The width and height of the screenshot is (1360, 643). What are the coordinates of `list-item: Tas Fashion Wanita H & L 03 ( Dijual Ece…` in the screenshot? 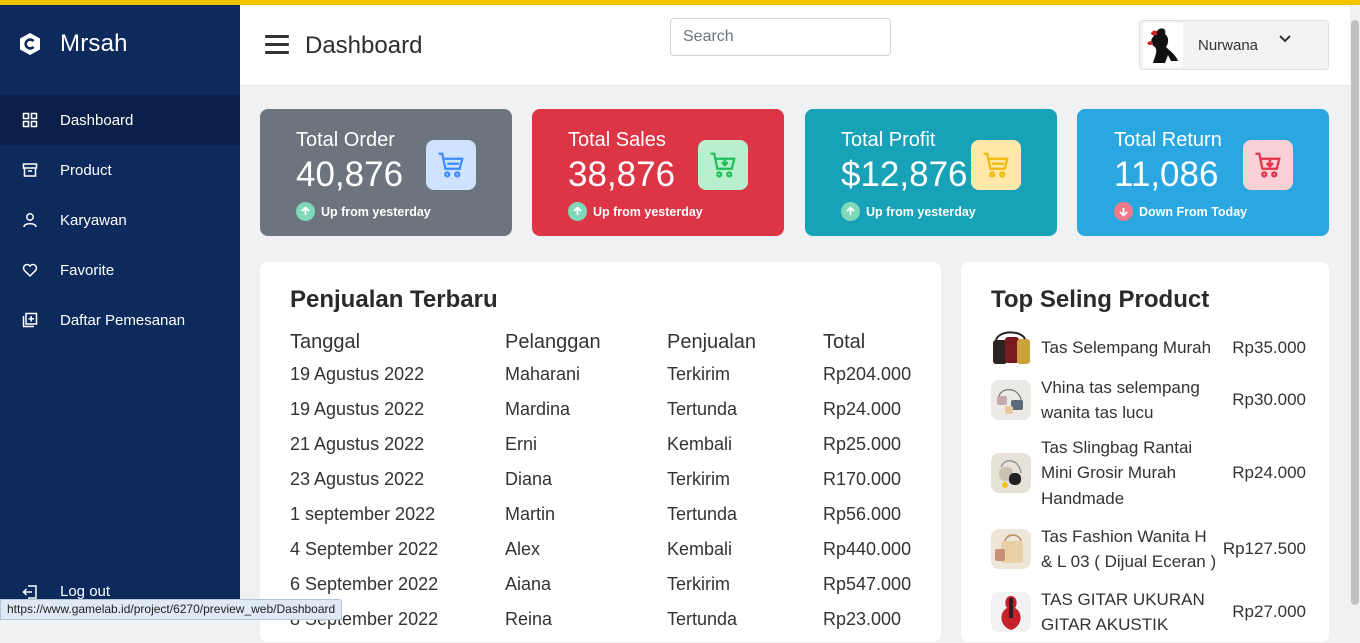 It's located at (1148, 549).